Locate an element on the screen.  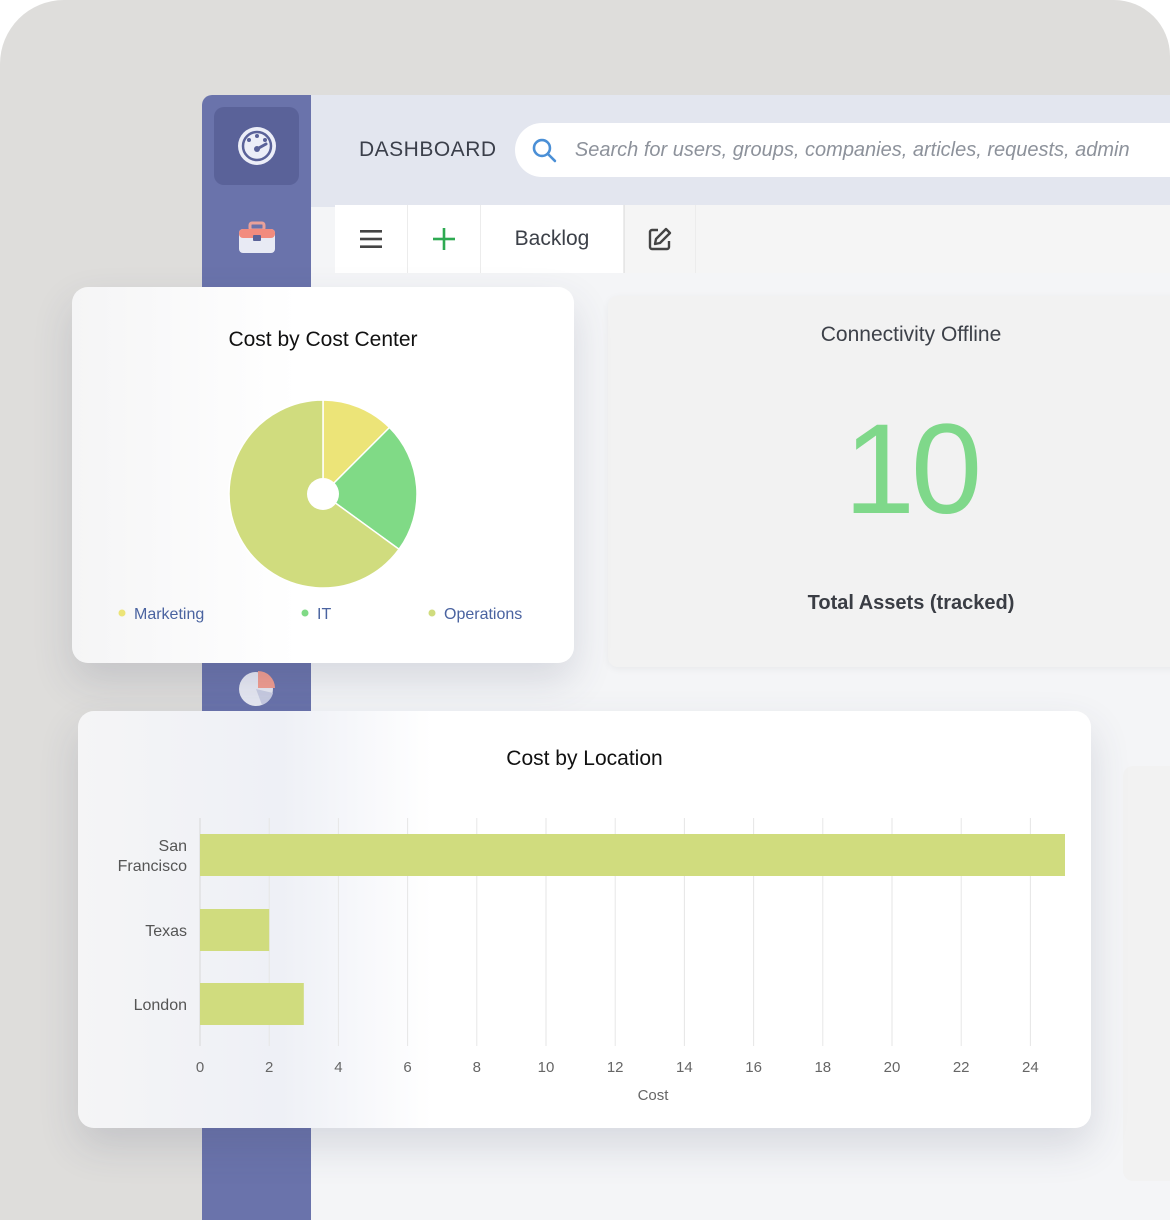
edit-icon is located at coordinates (660, 239).